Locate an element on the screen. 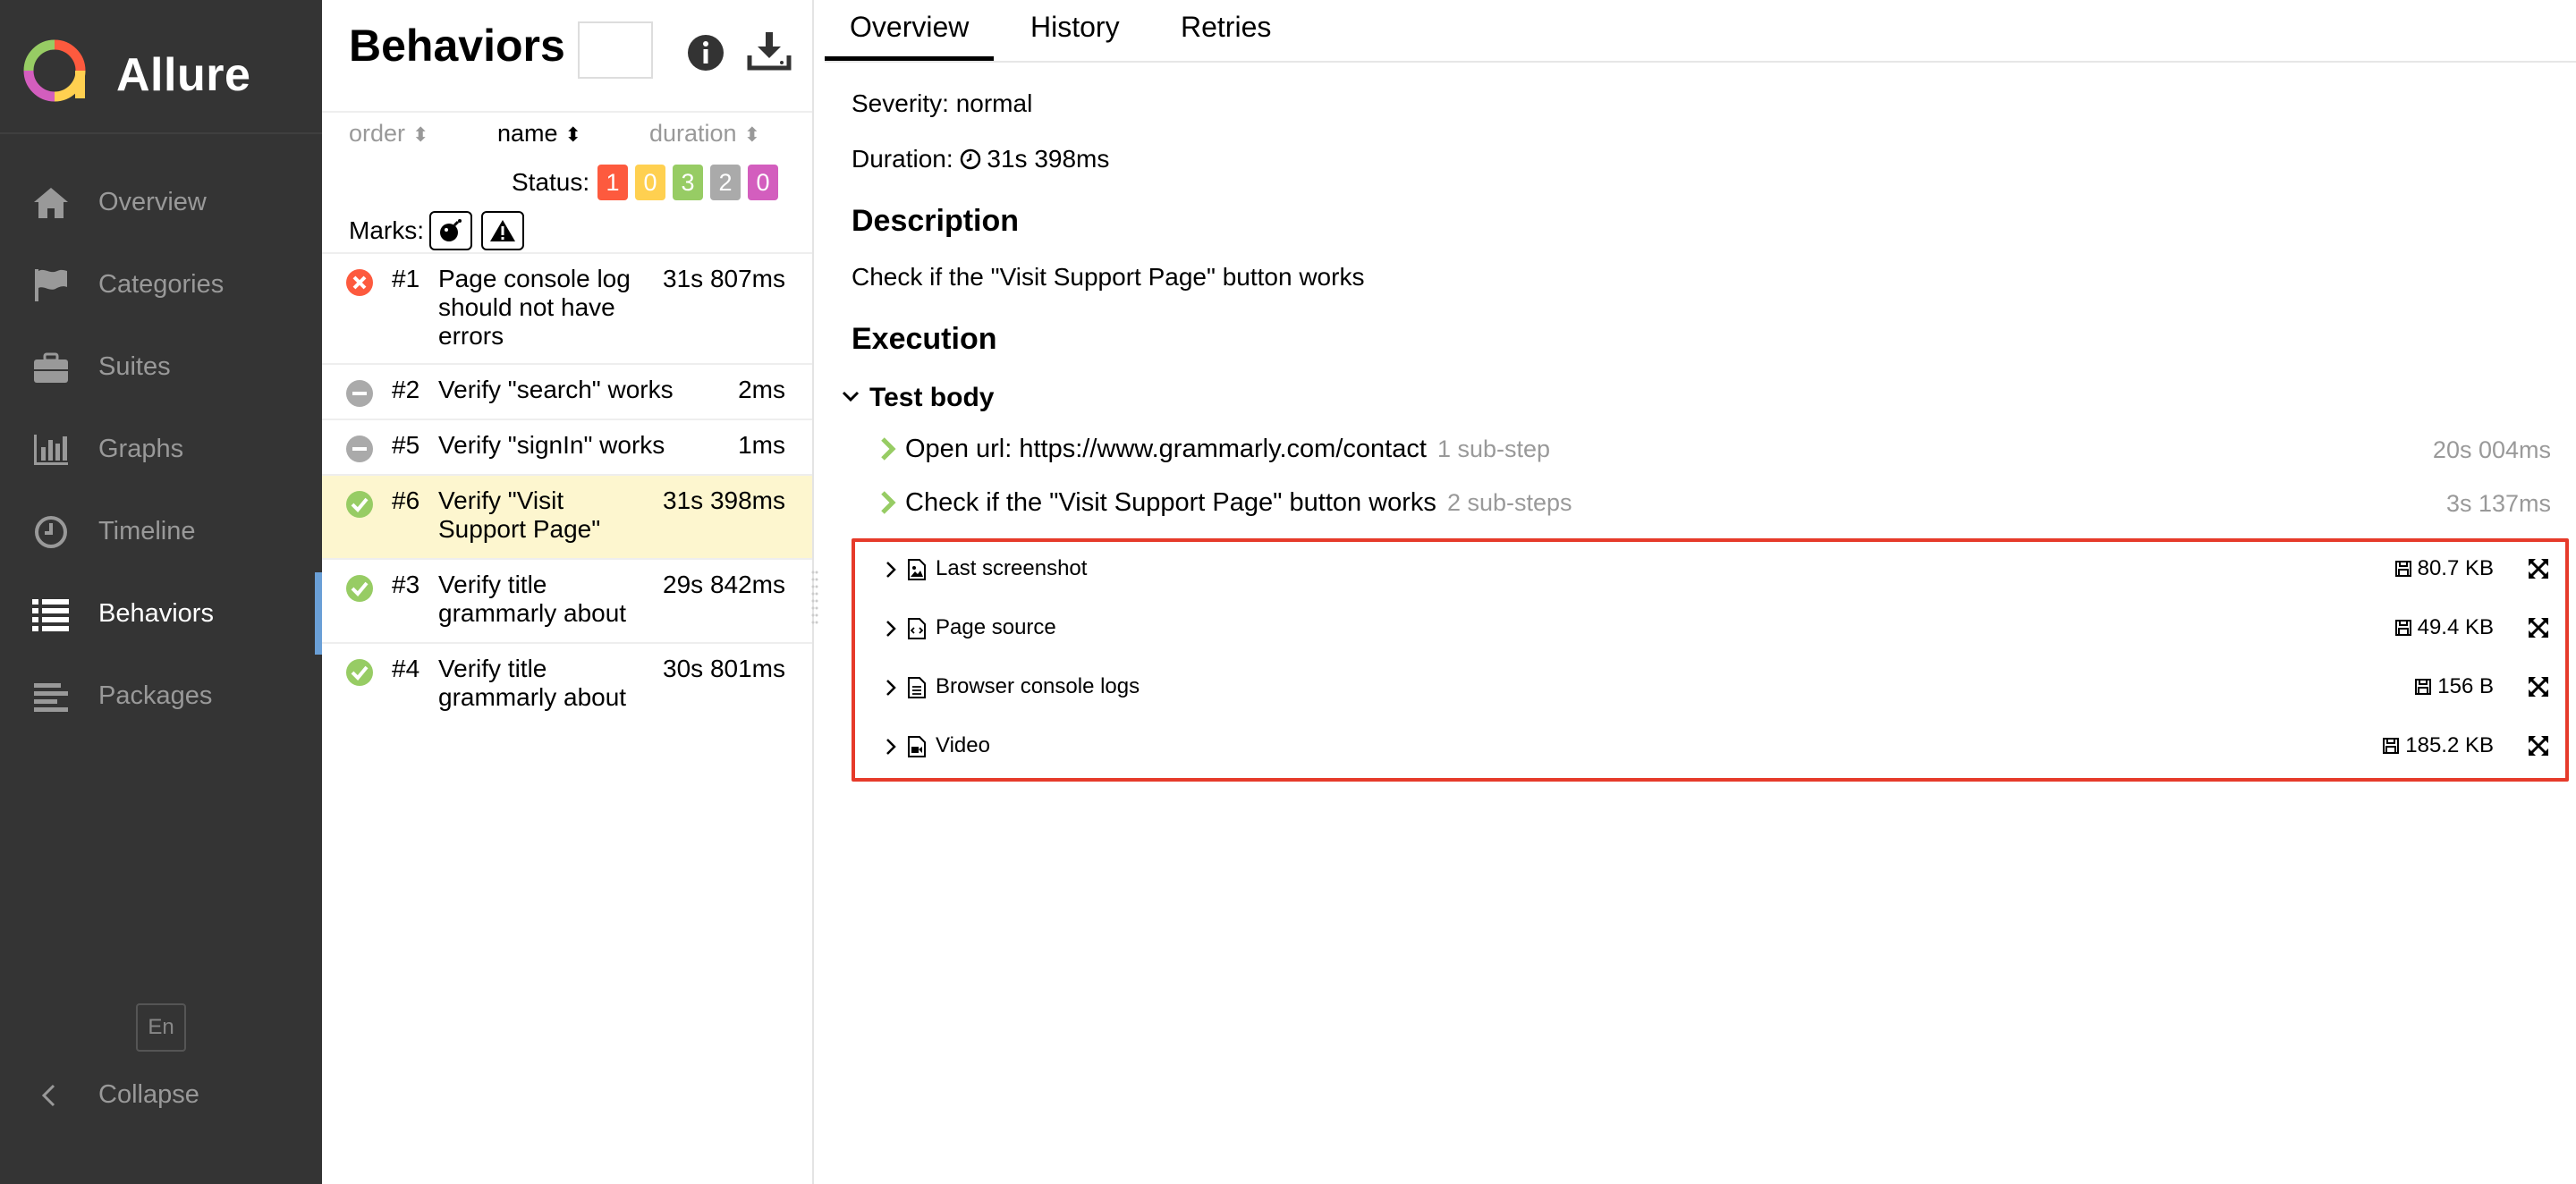  sort-by-name: name ⬍ is located at coordinates (539, 134).